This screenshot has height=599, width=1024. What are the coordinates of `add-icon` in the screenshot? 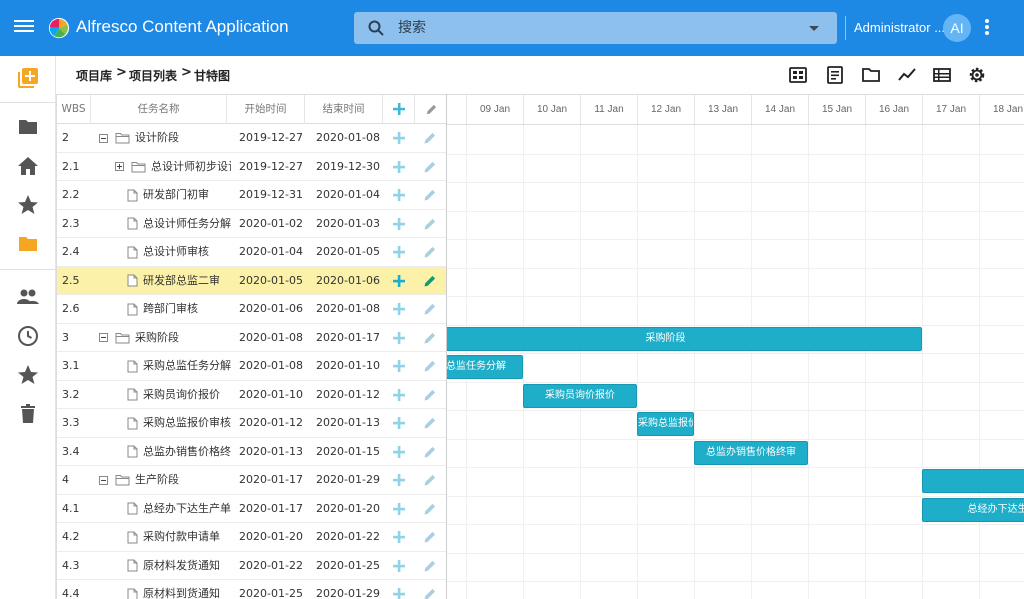 It's located at (399, 109).